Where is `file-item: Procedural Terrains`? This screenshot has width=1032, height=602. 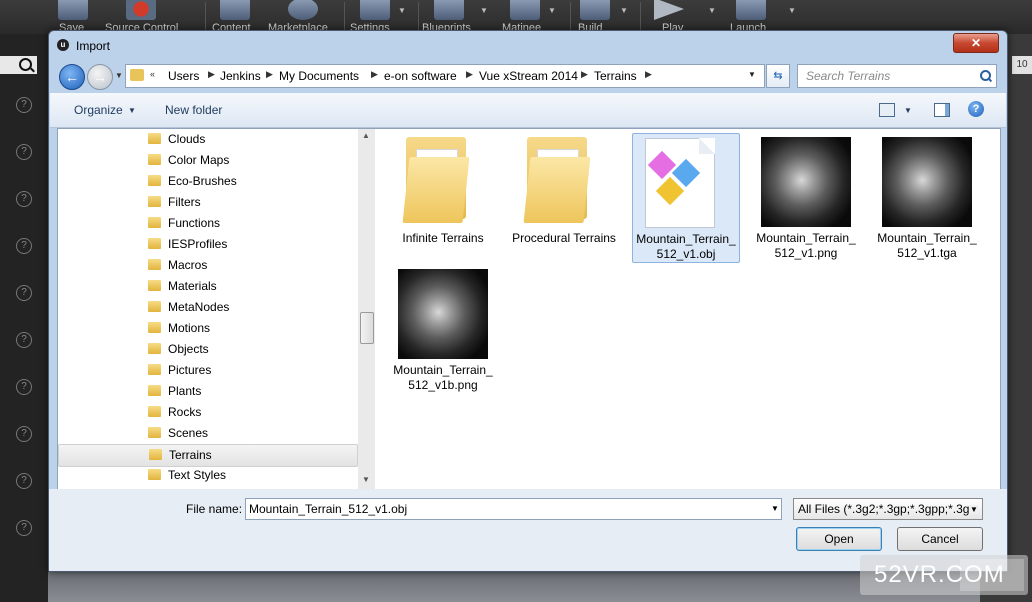
file-item: Procedural Terrains is located at coordinates (564, 197).